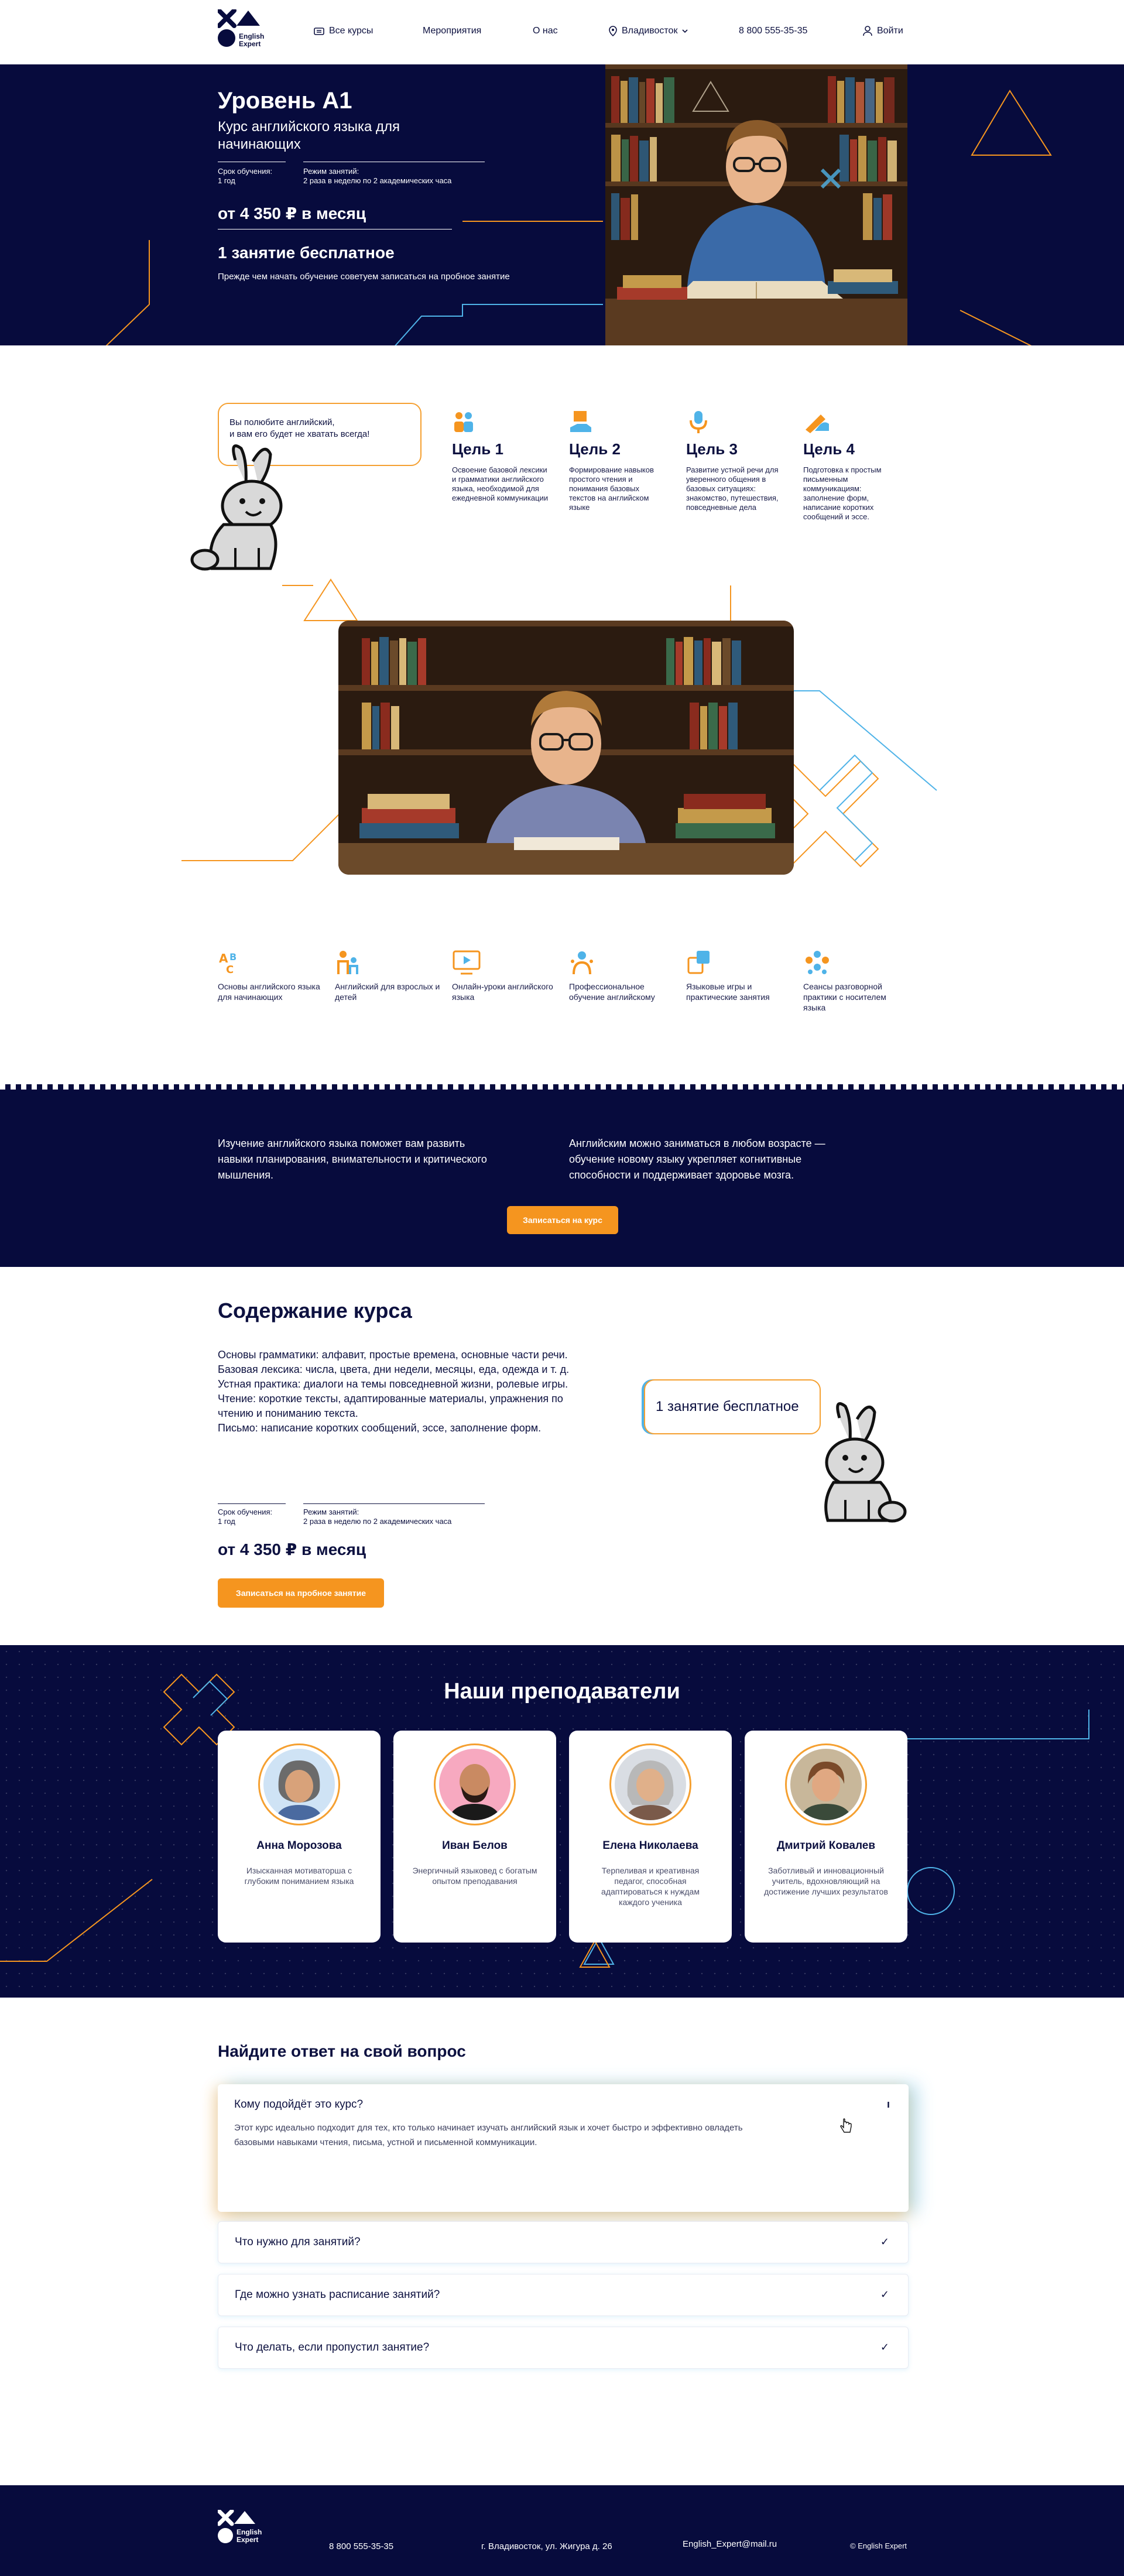  What do you see at coordinates (546, 31) in the screenshot?
I see `nav-about: О нас` at bounding box center [546, 31].